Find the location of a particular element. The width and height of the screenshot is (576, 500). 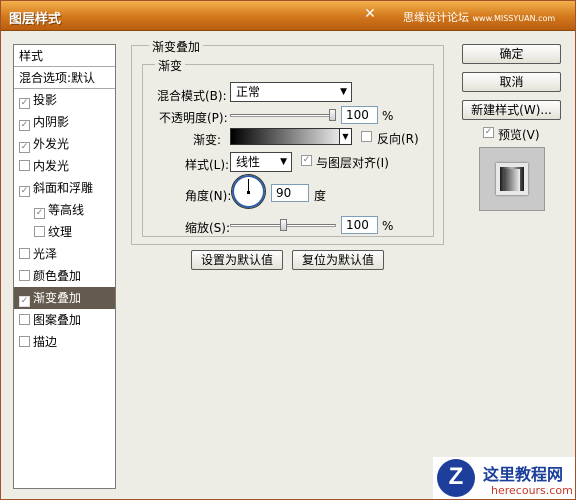

style-item: 颜色叠加 is located at coordinates (64, 276).